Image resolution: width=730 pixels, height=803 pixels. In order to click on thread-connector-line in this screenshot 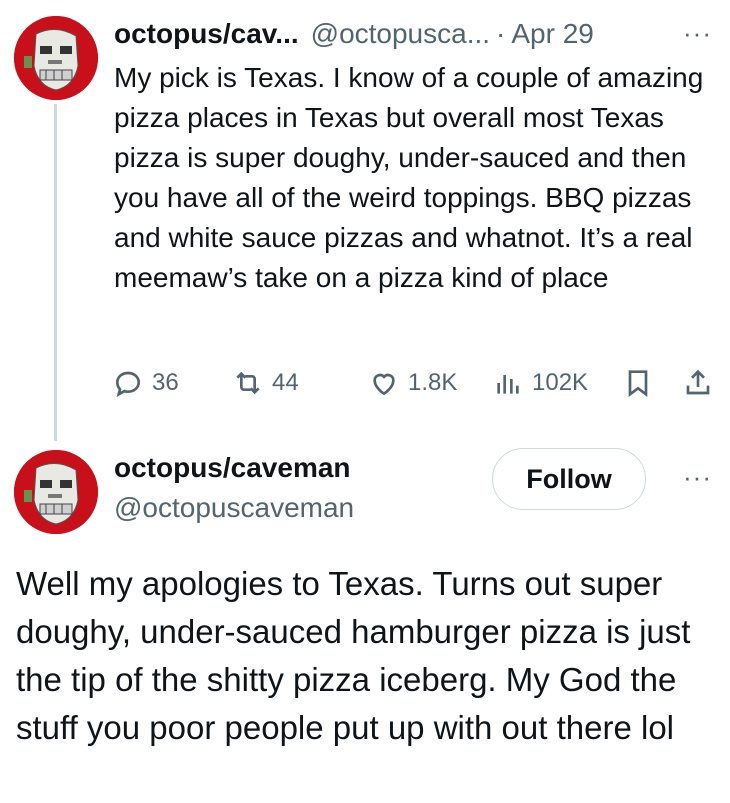, I will do `click(55, 272)`.